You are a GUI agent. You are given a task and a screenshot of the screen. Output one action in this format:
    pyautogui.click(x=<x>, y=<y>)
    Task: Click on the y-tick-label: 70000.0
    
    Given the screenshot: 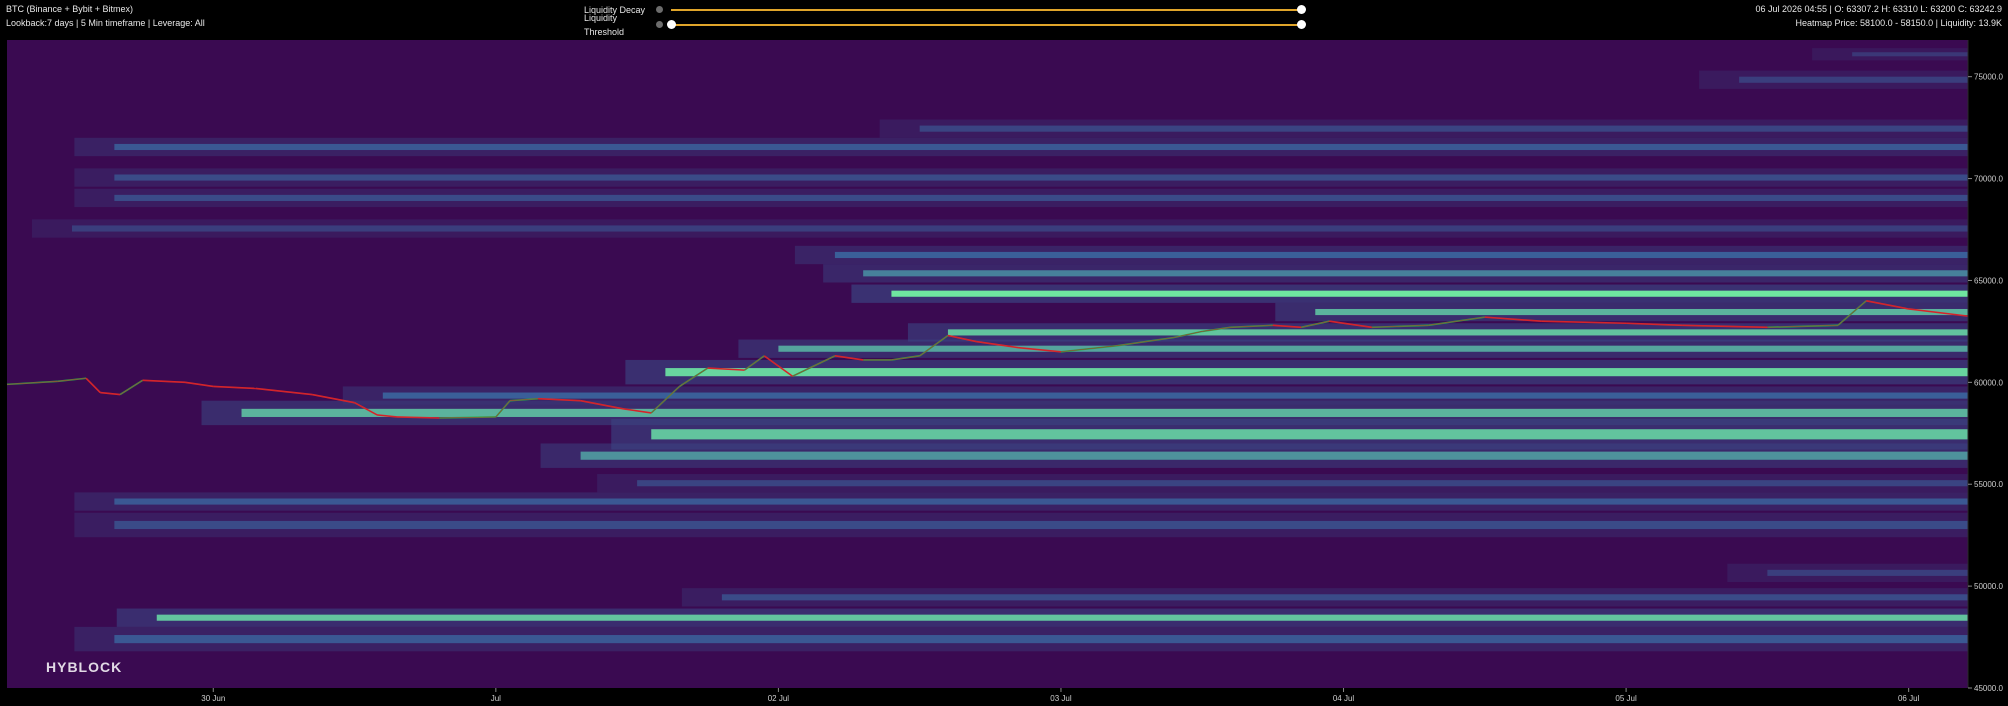 What is the action you would take?
    pyautogui.click(x=1988, y=179)
    